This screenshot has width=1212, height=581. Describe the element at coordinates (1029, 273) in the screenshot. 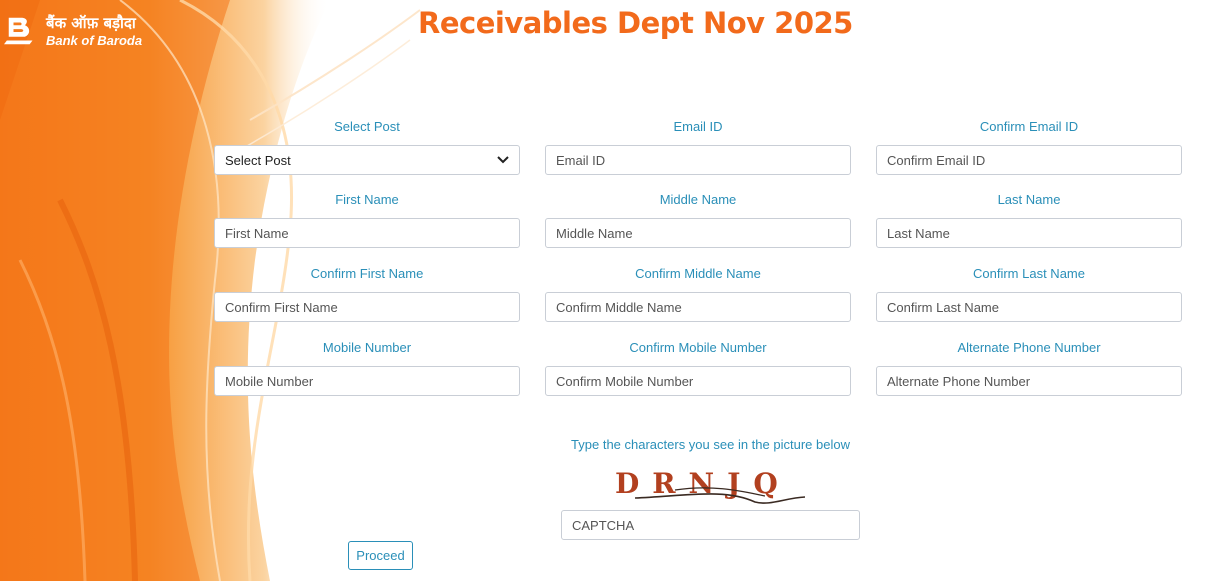

I see `confirm-last-name-label: Confirm Last Name` at that location.